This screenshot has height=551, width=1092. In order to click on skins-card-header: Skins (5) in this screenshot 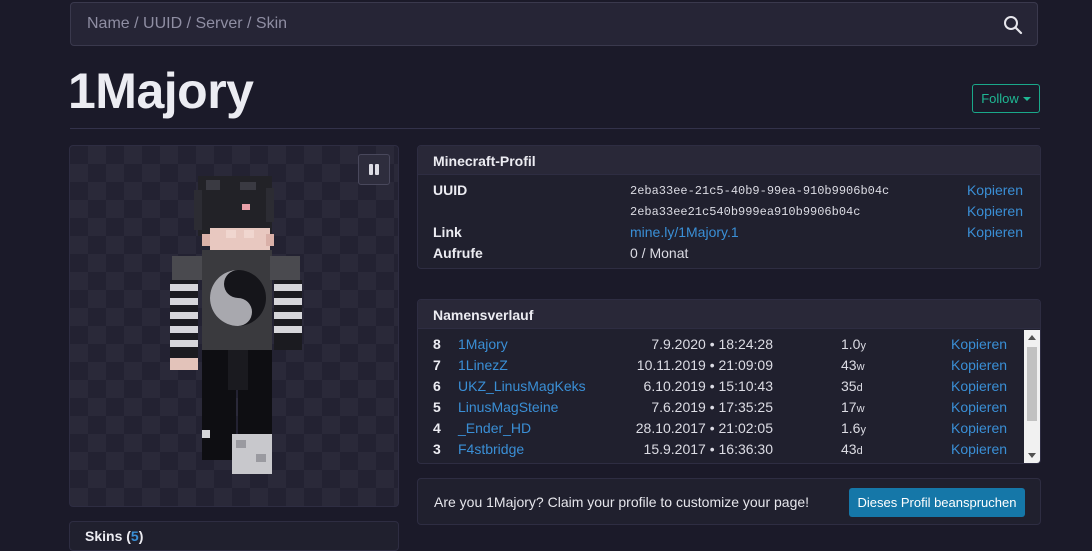, I will do `click(114, 536)`.